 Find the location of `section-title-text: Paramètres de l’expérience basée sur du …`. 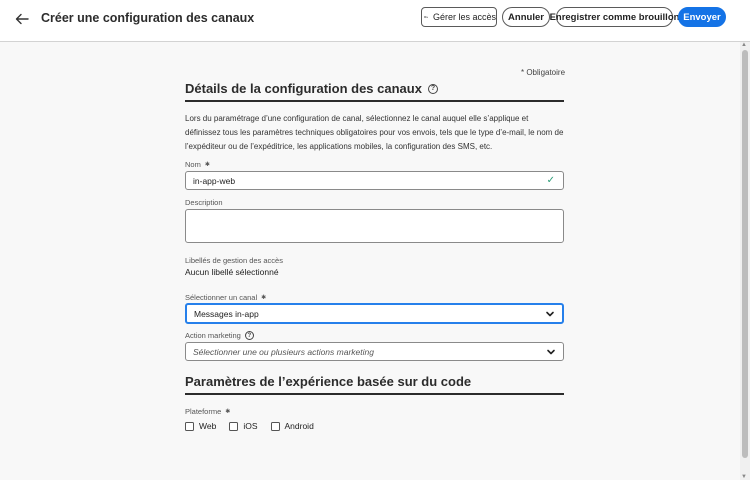

section-title-text: Paramètres de l’expérience basée sur du … is located at coordinates (328, 381).